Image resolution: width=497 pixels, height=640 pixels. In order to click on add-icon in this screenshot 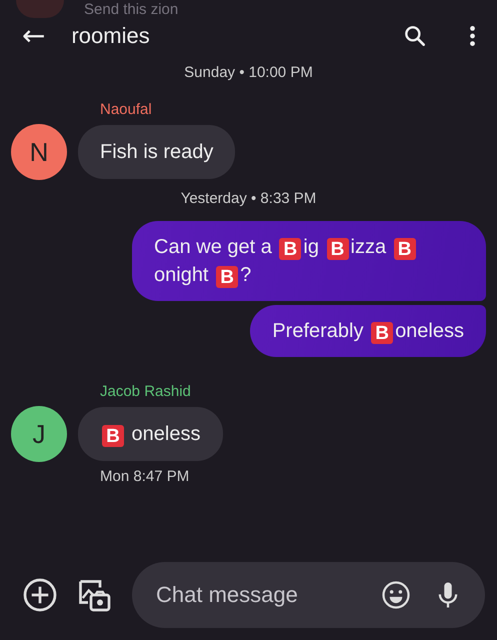, I will do `click(40, 595)`.